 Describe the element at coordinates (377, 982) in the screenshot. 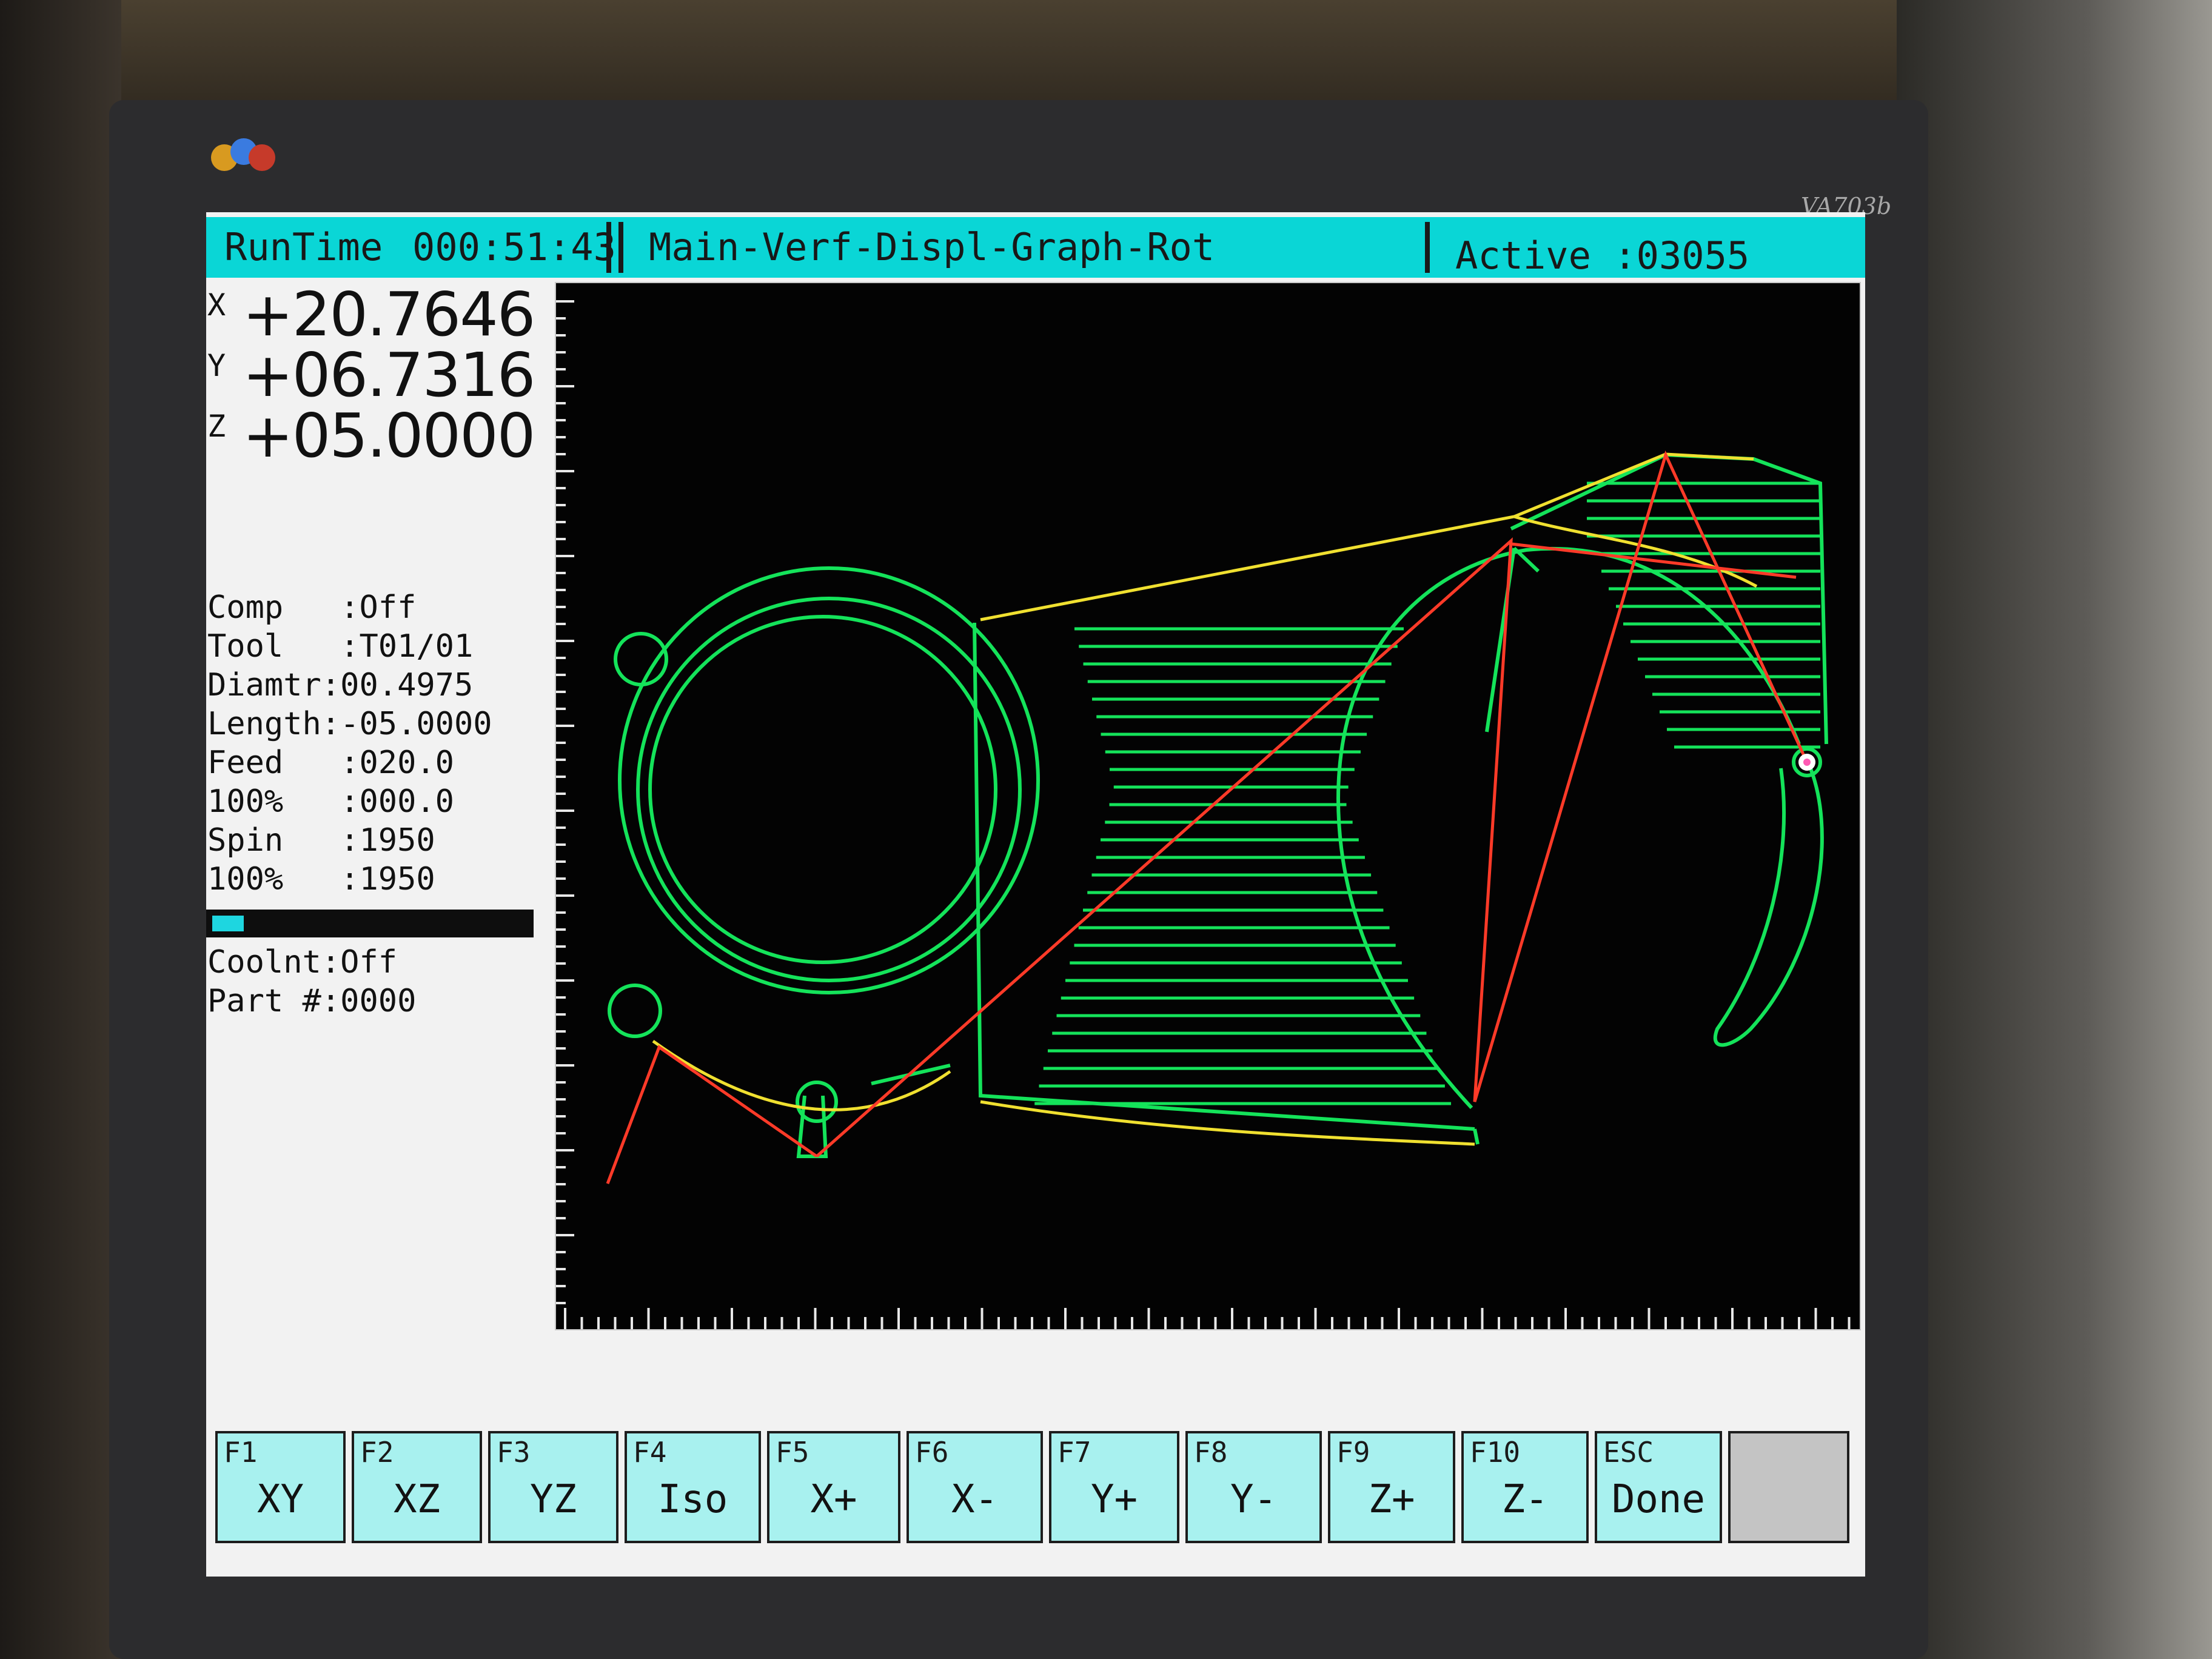

I see `machine-parameters-lower: Coolnt:Off Part #:0000` at that location.